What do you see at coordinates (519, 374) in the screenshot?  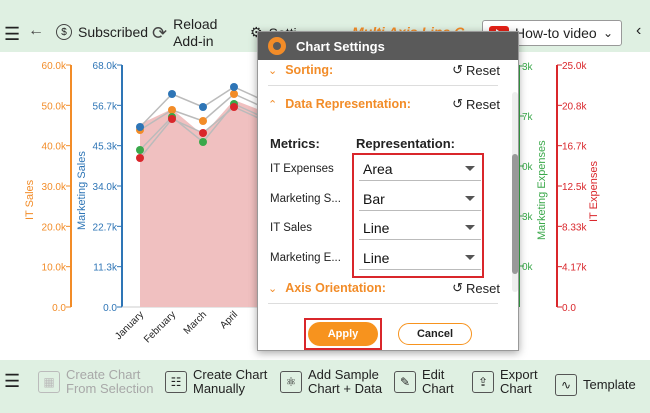 I see `export-chart-line1: Export` at bounding box center [519, 374].